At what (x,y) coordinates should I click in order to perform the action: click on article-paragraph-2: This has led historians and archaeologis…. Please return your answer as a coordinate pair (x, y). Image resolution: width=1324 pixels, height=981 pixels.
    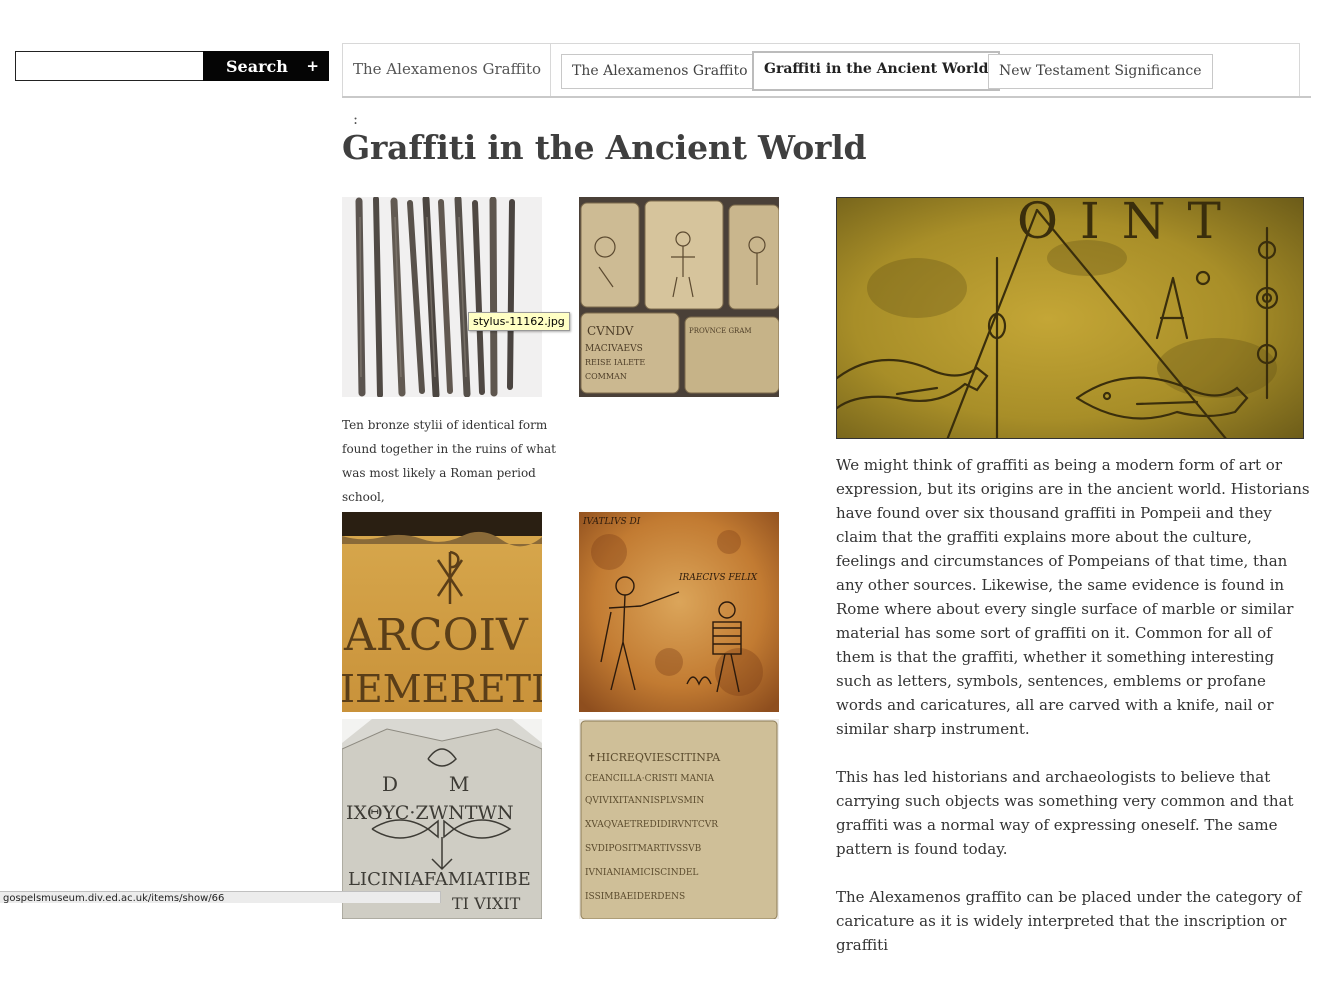
    Looking at the image, I should click on (1065, 813).